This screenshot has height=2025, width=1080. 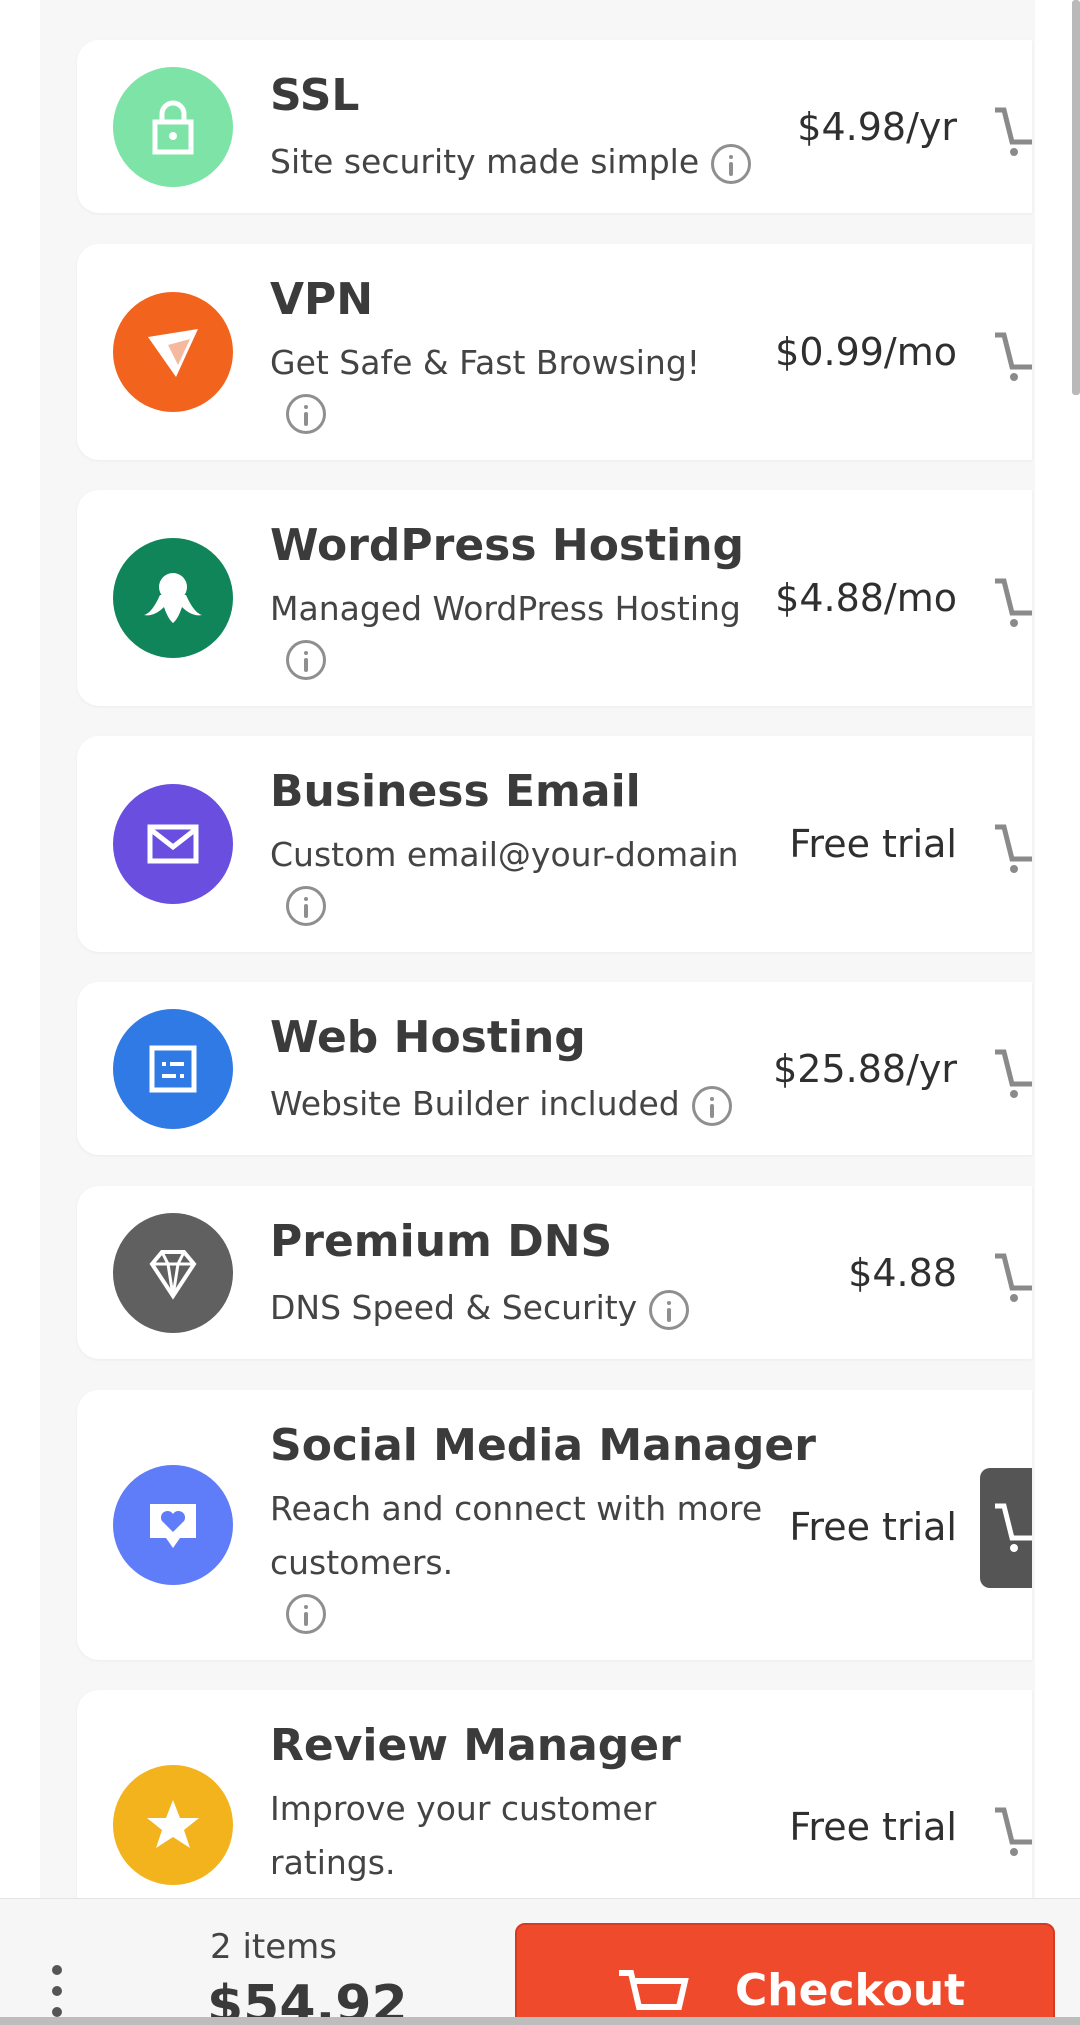 What do you see at coordinates (173, 1825) in the screenshot?
I see `star-icon` at bounding box center [173, 1825].